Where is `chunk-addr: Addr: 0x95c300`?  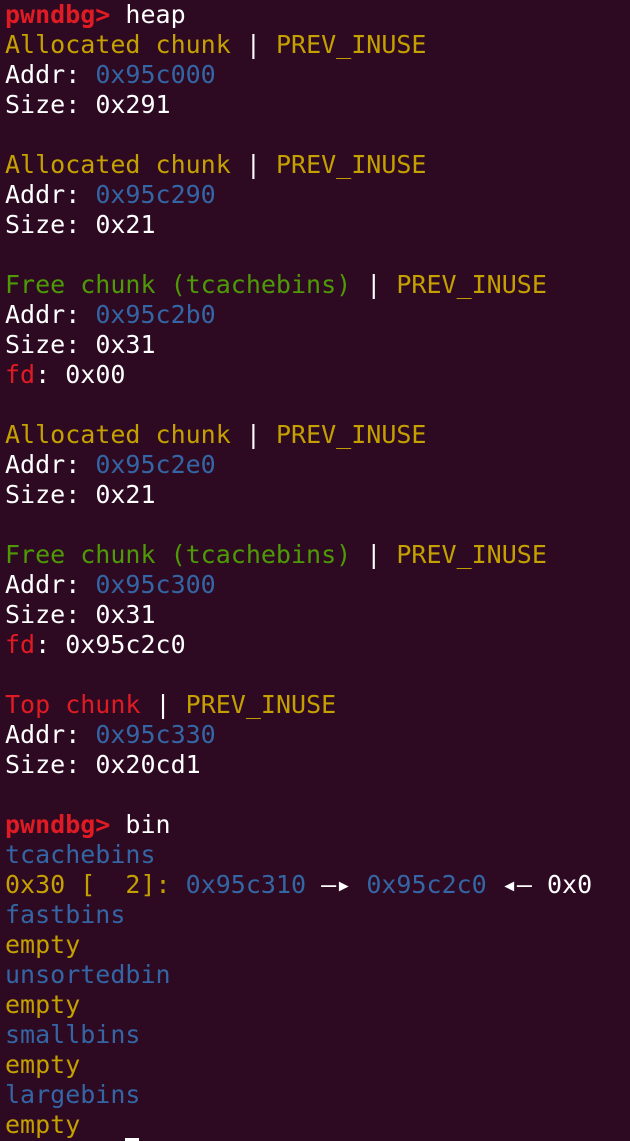
chunk-addr: Addr: 0x95c300 is located at coordinates (317, 585).